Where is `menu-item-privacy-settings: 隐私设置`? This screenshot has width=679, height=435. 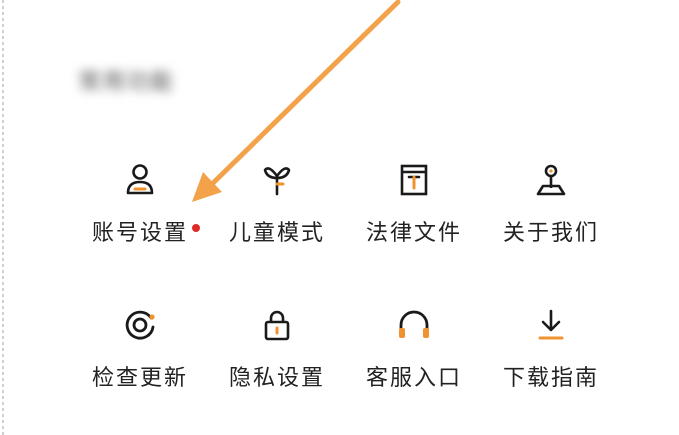
menu-item-privacy-settings: 隐私设置 is located at coordinates (277, 360).